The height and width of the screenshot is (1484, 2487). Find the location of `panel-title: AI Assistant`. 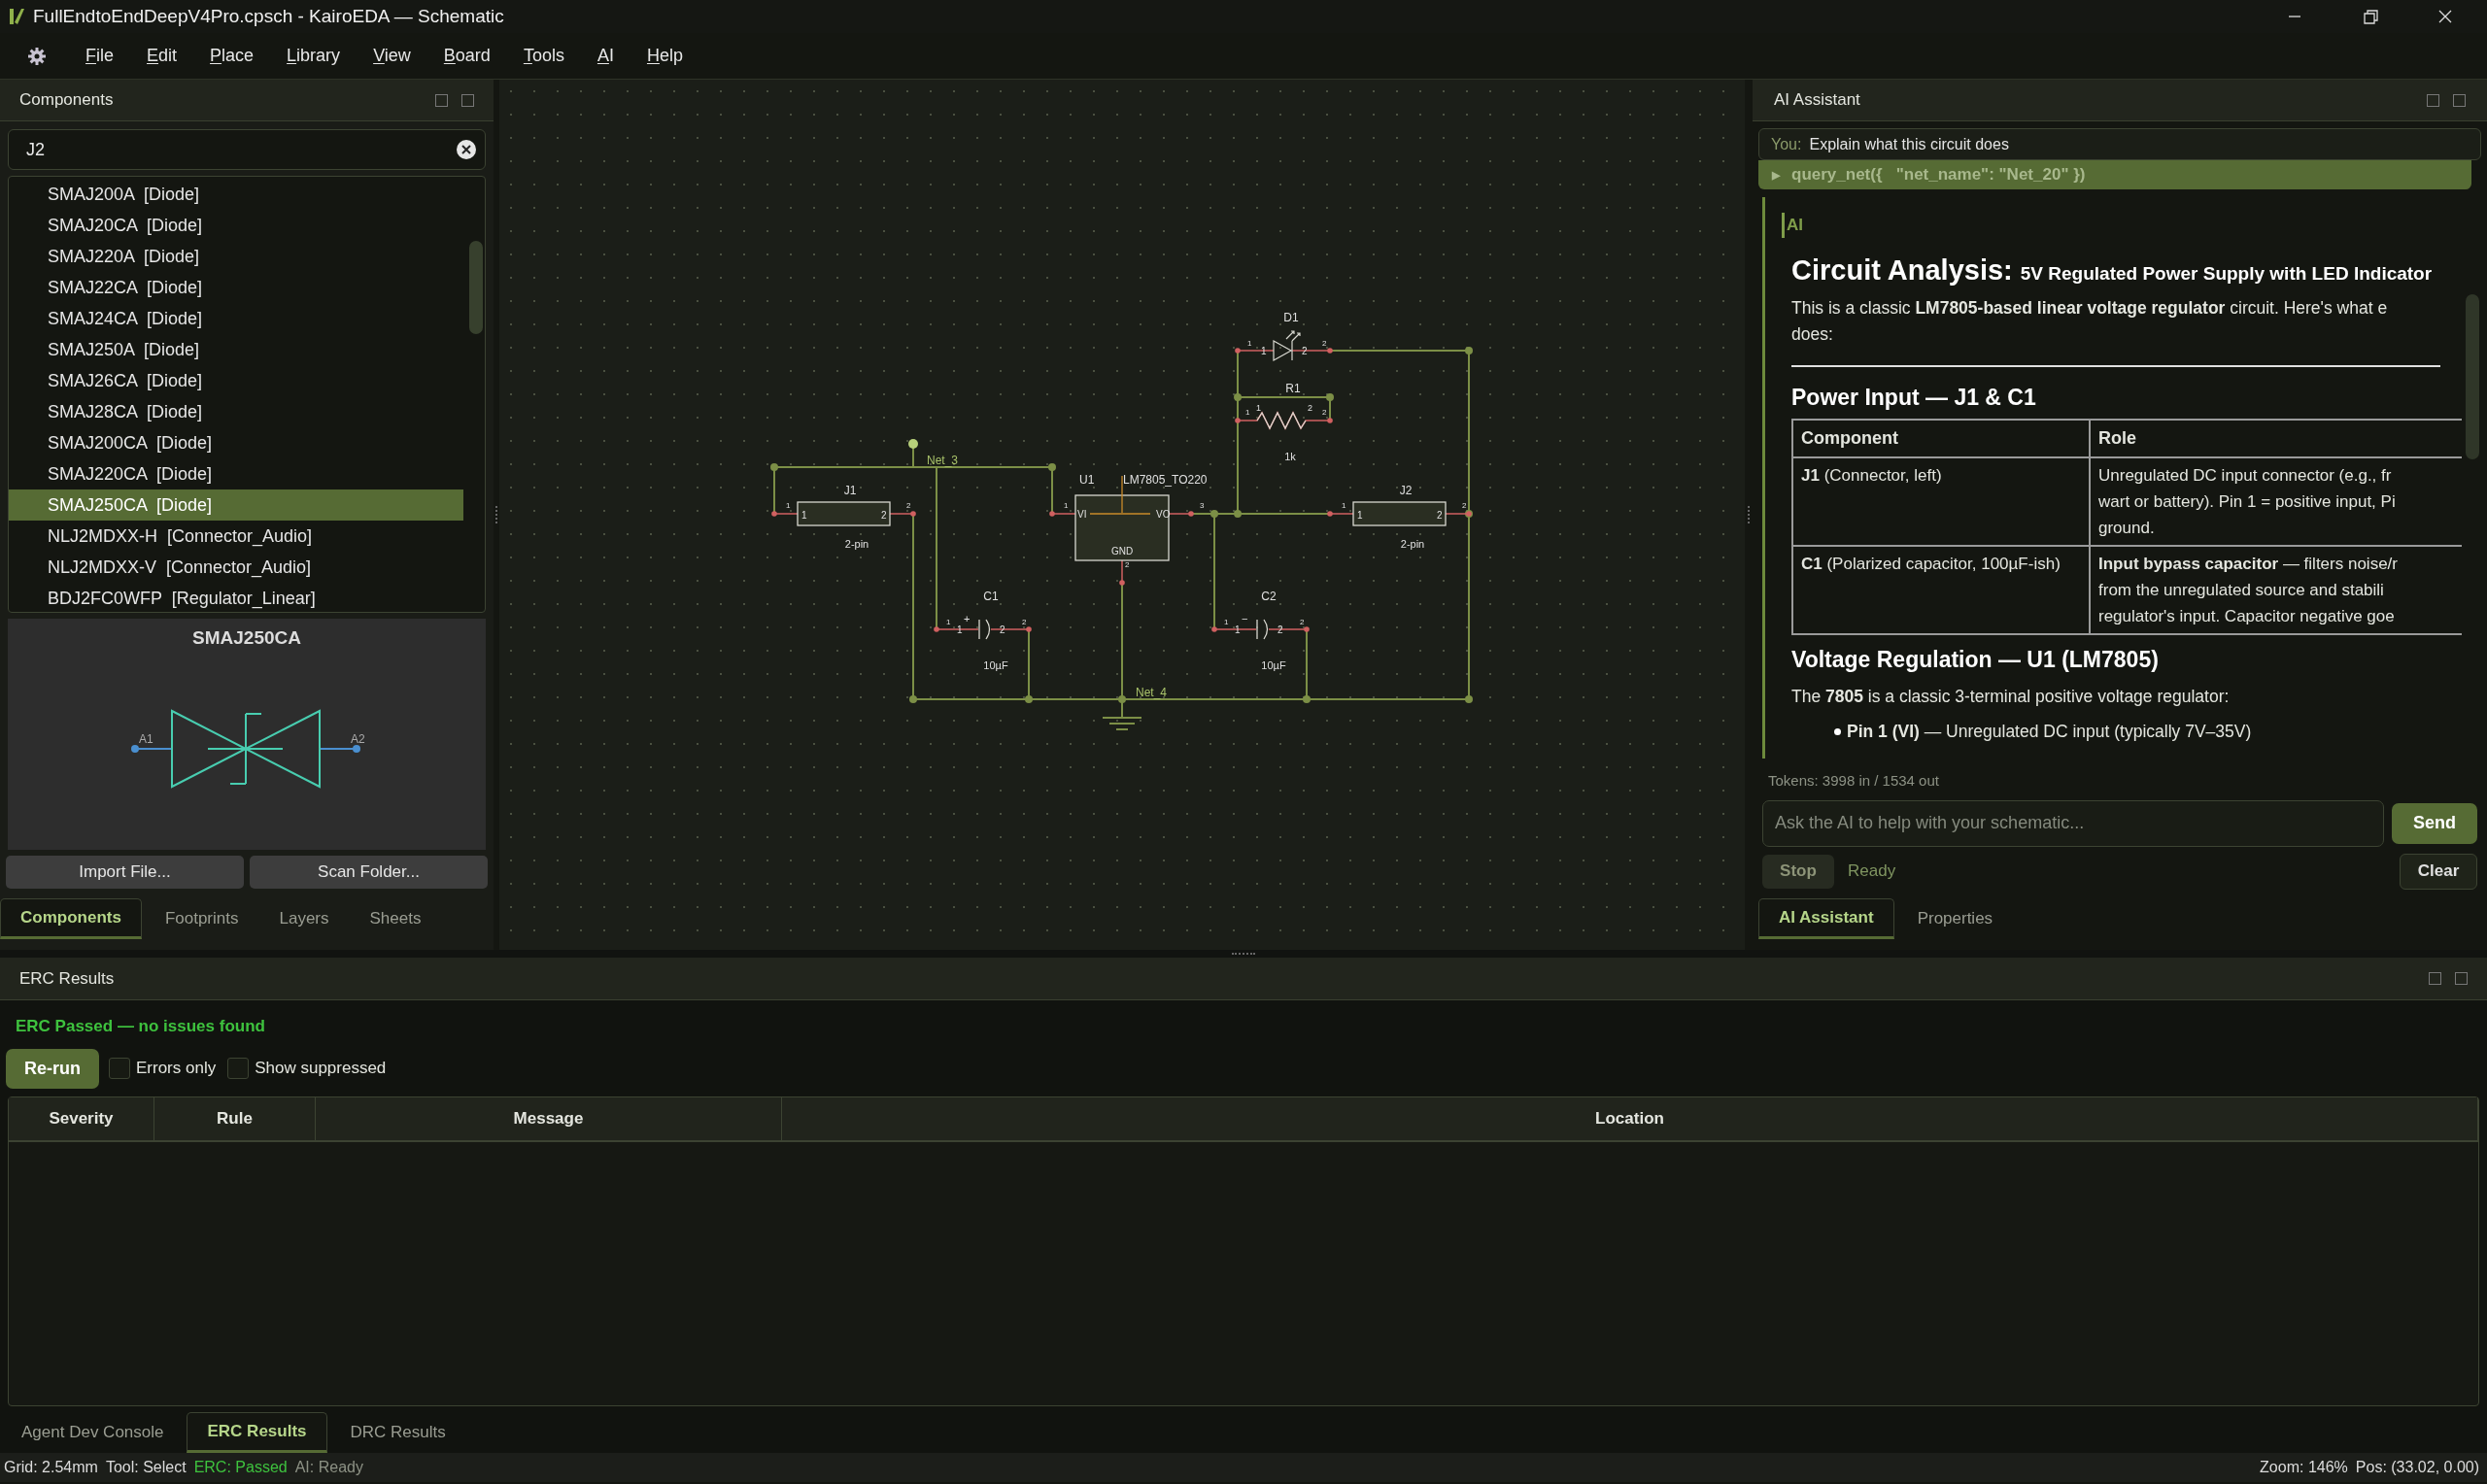

panel-title: AI Assistant is located at coordinates (1817, 100).